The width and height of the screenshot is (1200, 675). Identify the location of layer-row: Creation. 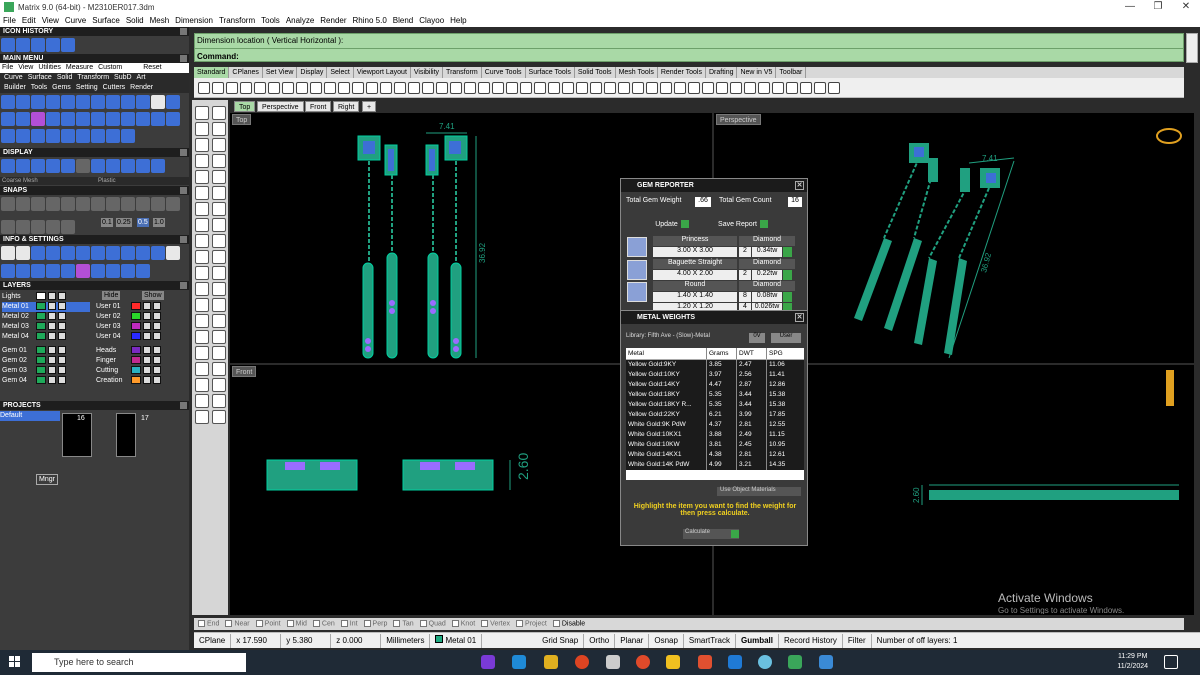
(141, 381).